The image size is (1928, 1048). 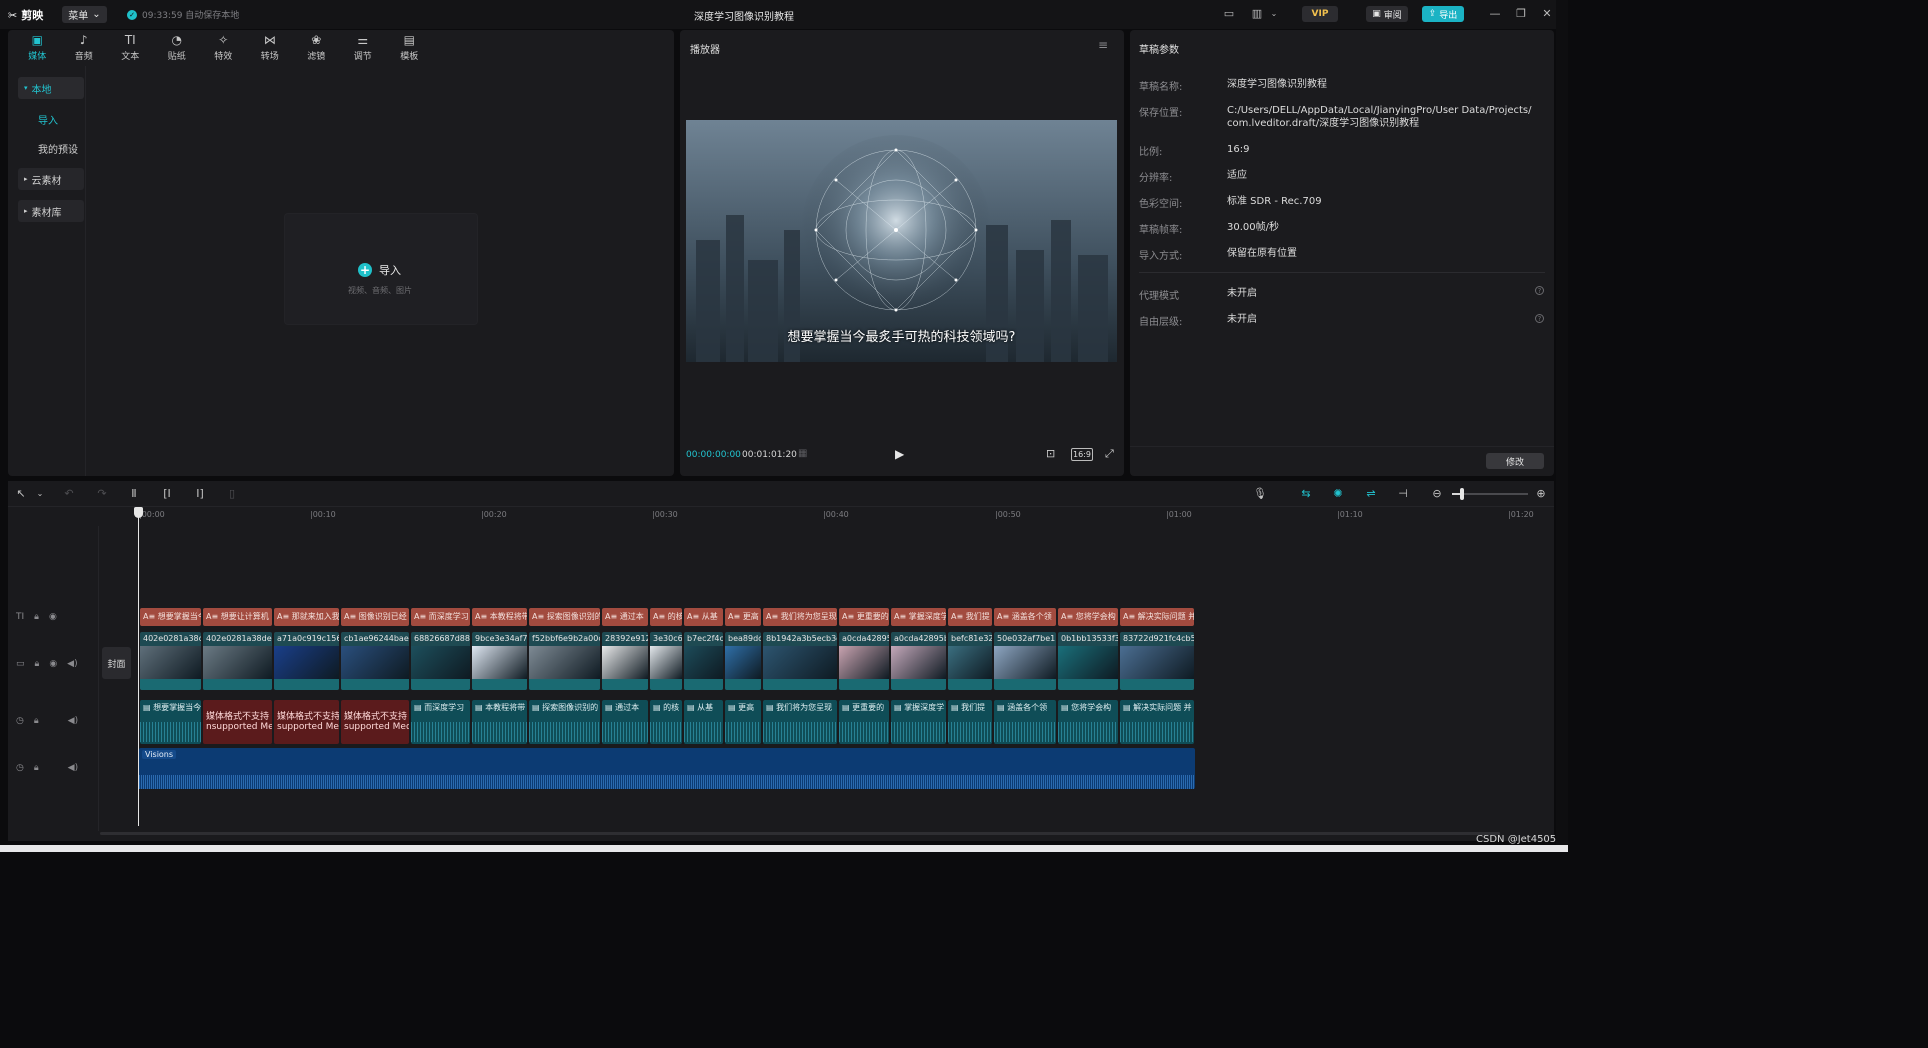 I want to click on playhead-handle, so click(x=138, y=512).